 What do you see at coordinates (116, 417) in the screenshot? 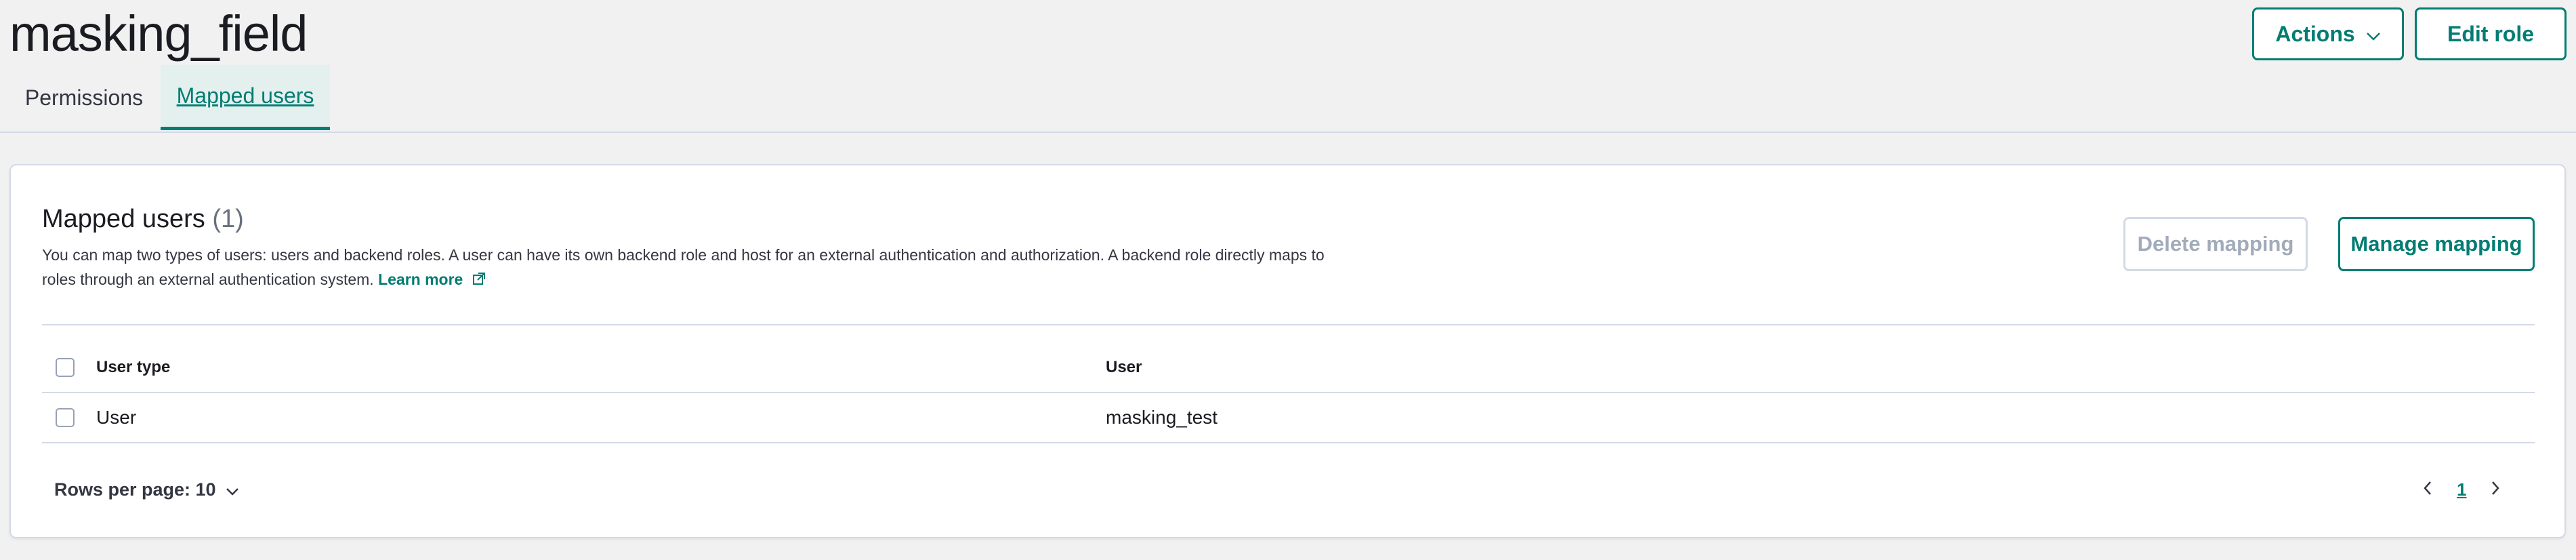
I see `cell-user-type: User` at bounding box center [116, 417].